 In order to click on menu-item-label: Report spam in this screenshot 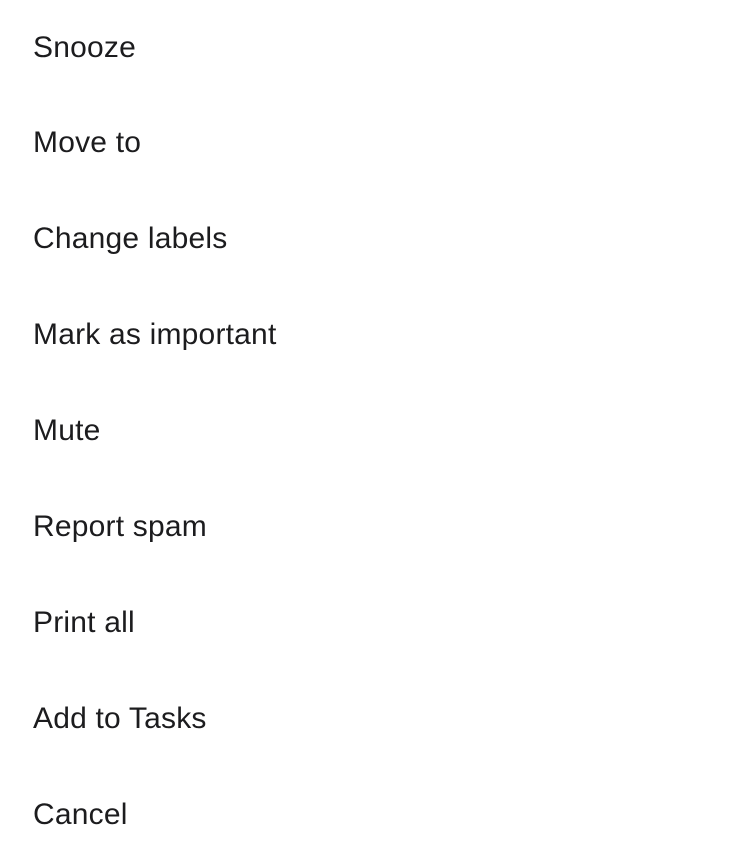, I will do `click(120, 526)`.